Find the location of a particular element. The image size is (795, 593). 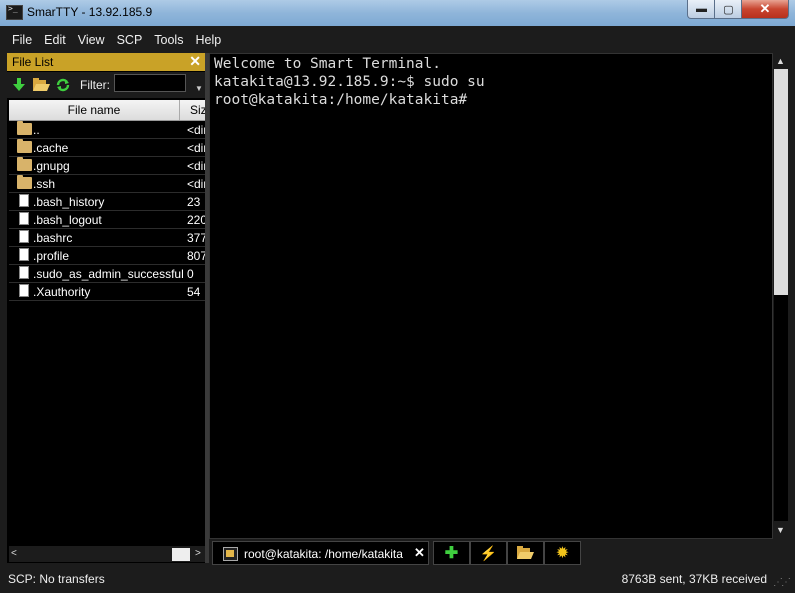

menu-view: View is located at coordinates (91, 40).